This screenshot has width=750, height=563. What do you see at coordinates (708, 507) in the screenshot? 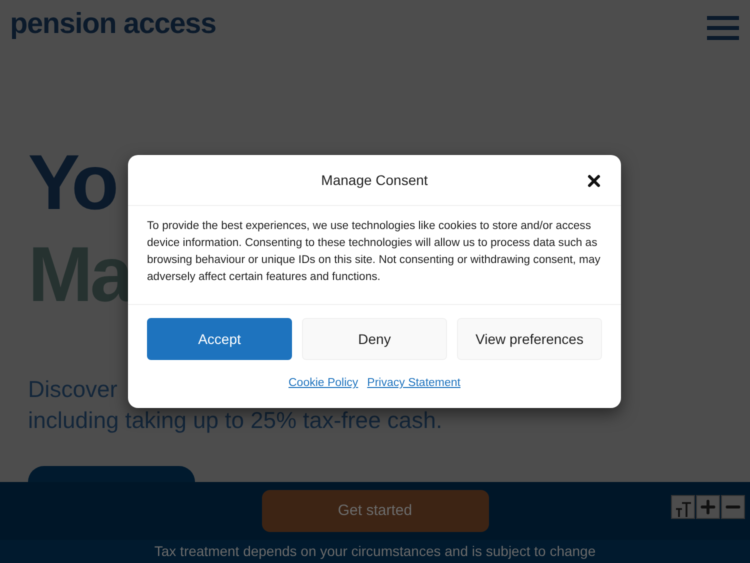
I see `zoom-in-icon` at bounding box center [708, 507].